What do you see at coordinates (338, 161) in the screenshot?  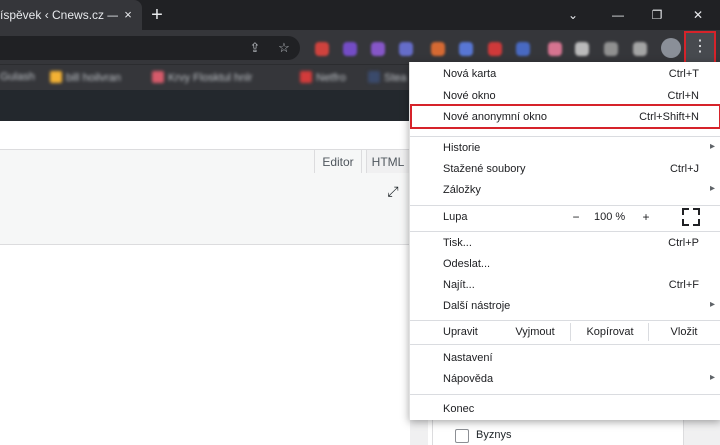 I see `tab-editor: Editor` at bounding box center [338, 161].